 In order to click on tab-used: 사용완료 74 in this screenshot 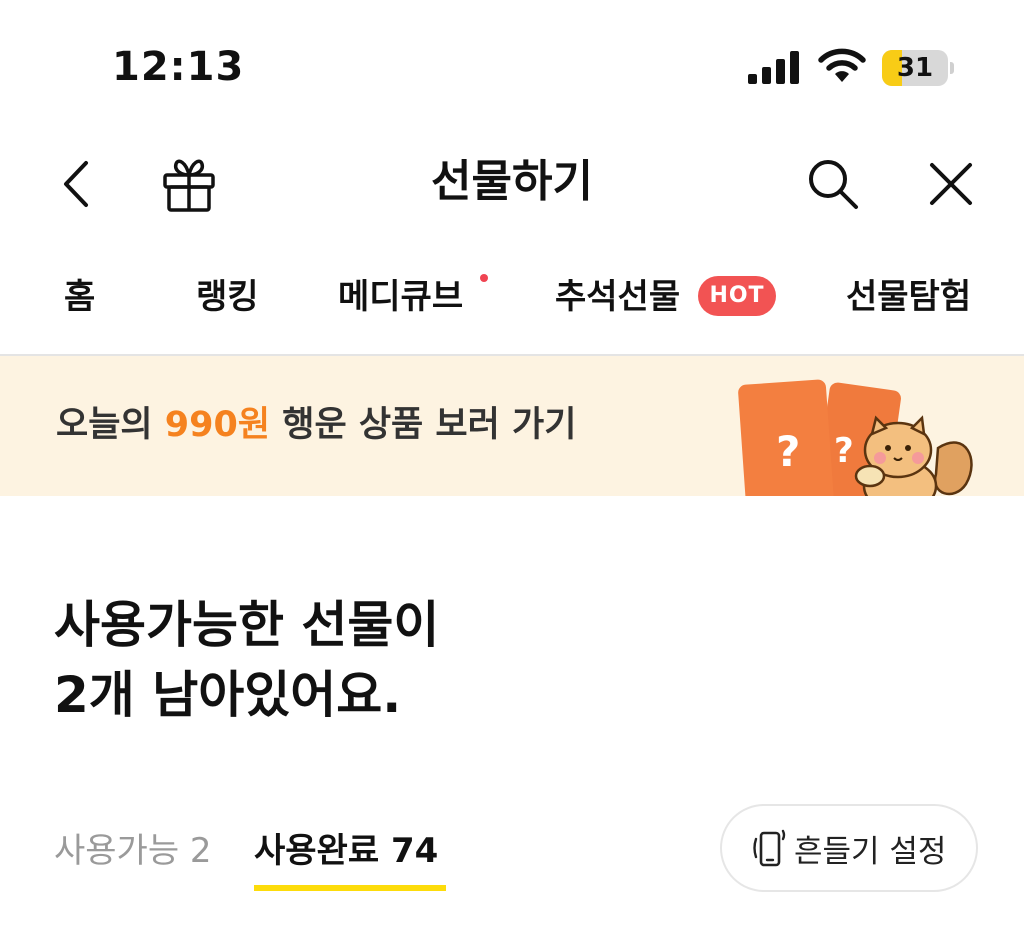, I will do `click(346, 851)`.